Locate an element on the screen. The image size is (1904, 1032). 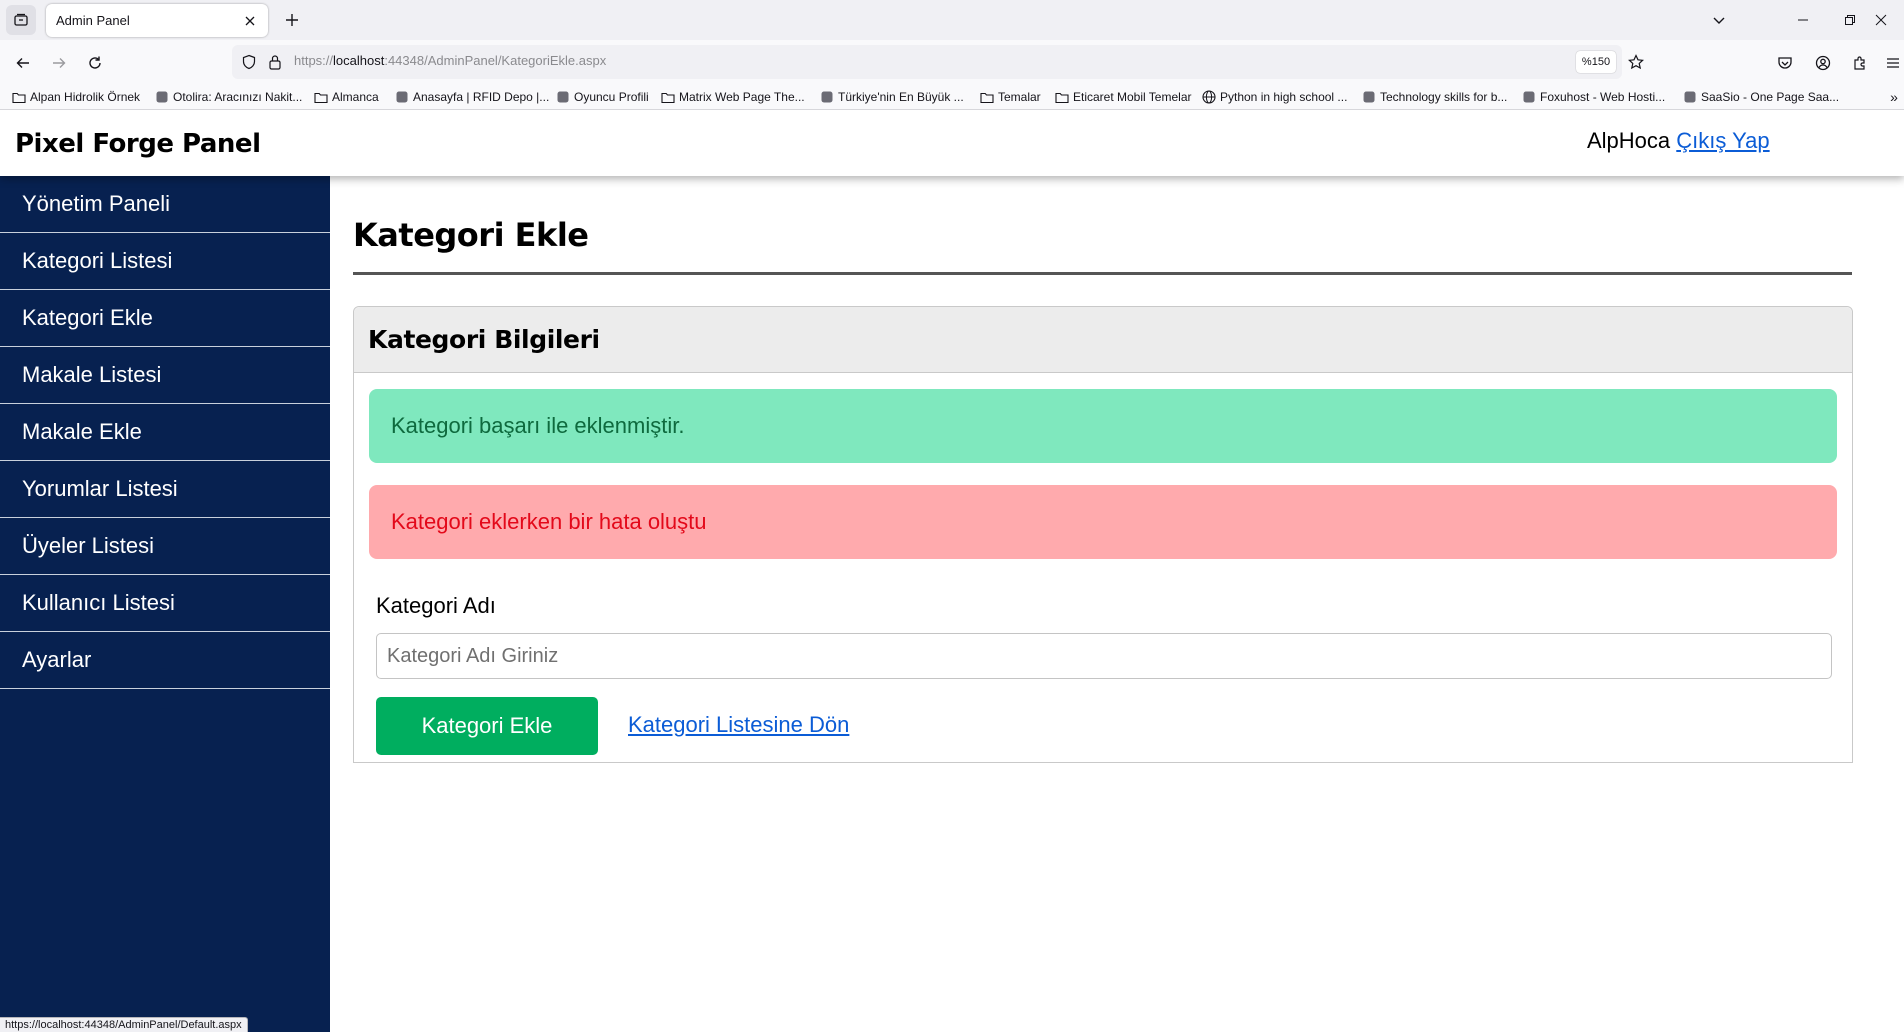
error-alert: Kategori eklerken bir hata oluştu is located at coordinates (1103, 522).